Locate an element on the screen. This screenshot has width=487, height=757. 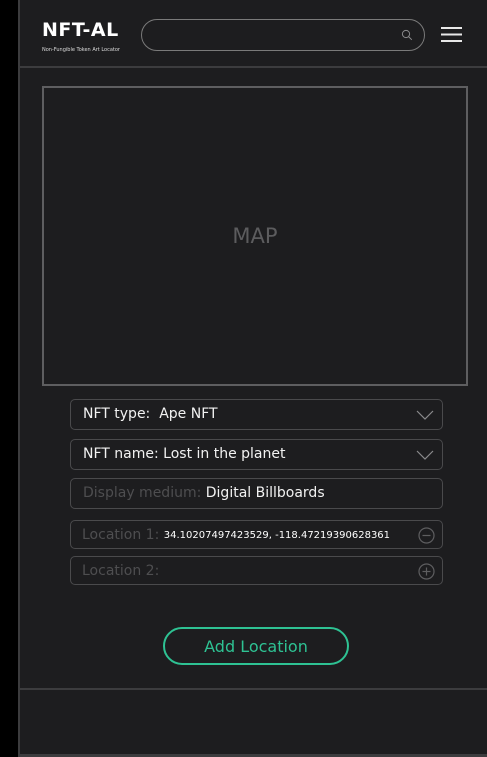
header: NFT-AL Non-Fungible Token Art Locator is located at coordinates (253, 34).